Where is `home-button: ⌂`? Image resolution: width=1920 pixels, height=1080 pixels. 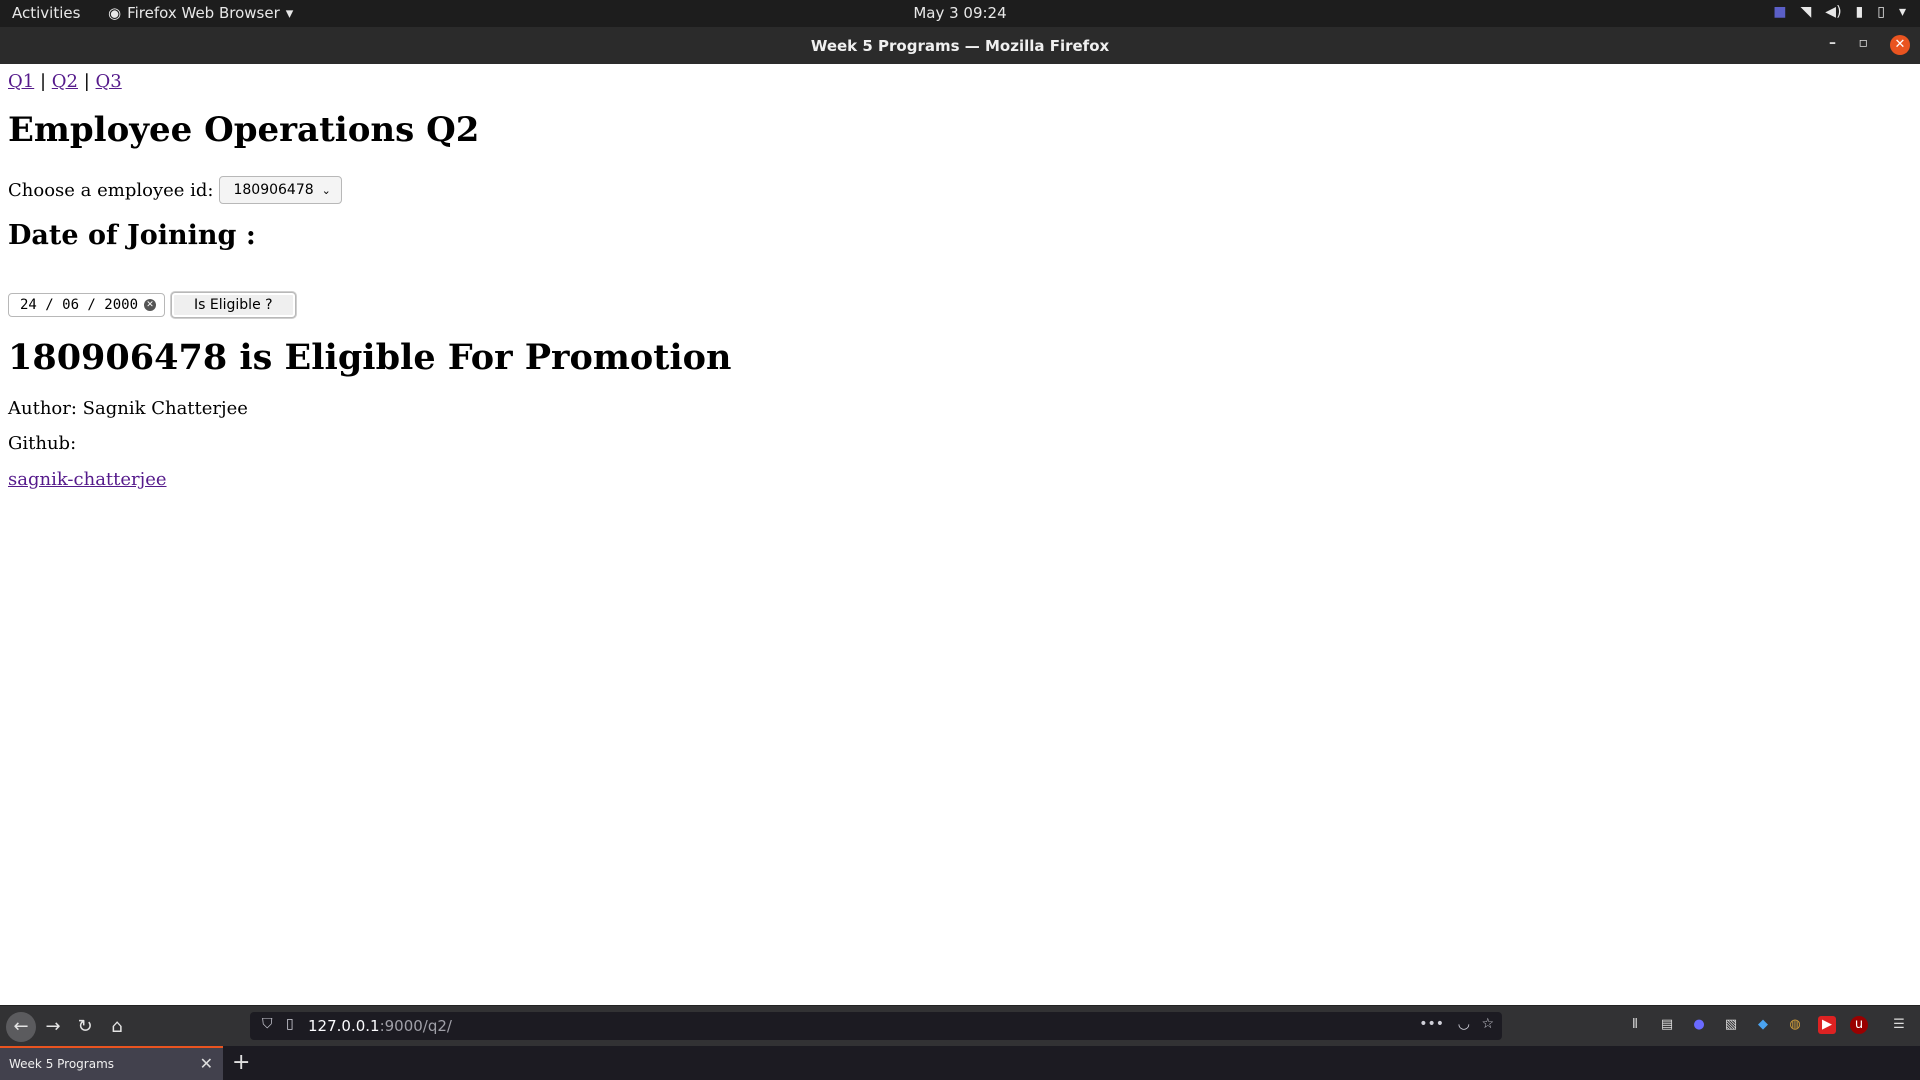
home-button: ⌂ is located at coordinates (117, 1027).